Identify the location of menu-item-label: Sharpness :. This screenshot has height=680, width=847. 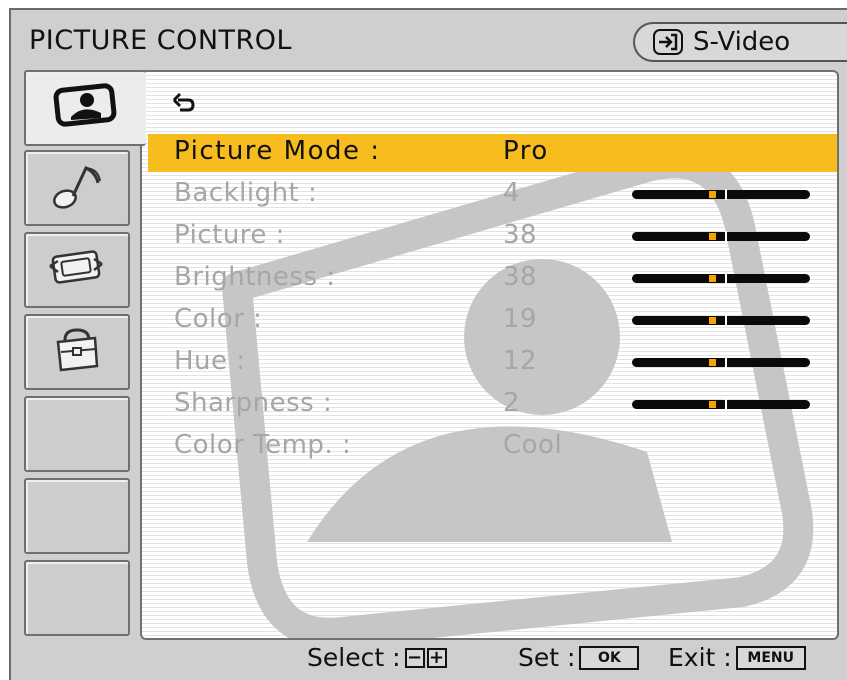
(253, 403).